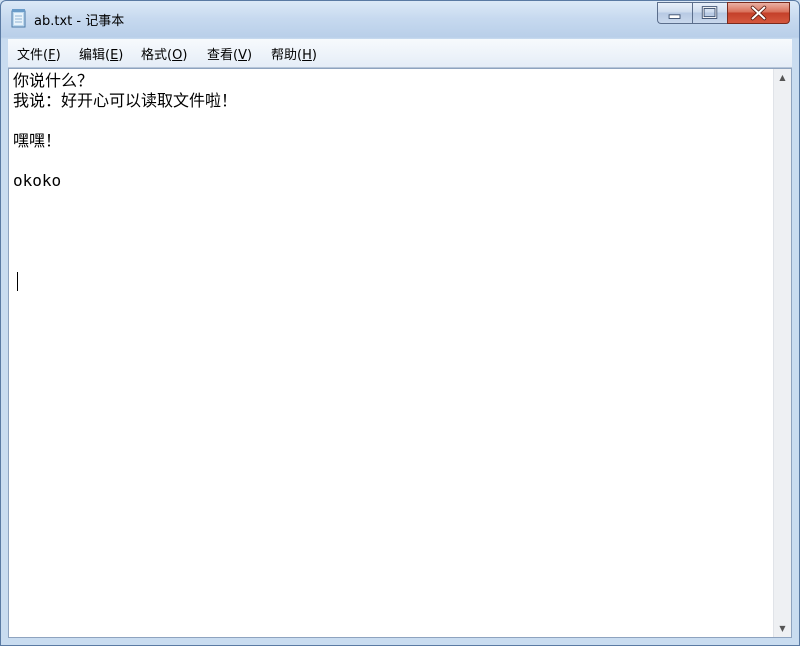 This screenshot has width=800, height=646. What do you see at coordinates (164, 53) in the screenshot?
I see `menu-format: 格式(O)` at bounding box center [164, 53].